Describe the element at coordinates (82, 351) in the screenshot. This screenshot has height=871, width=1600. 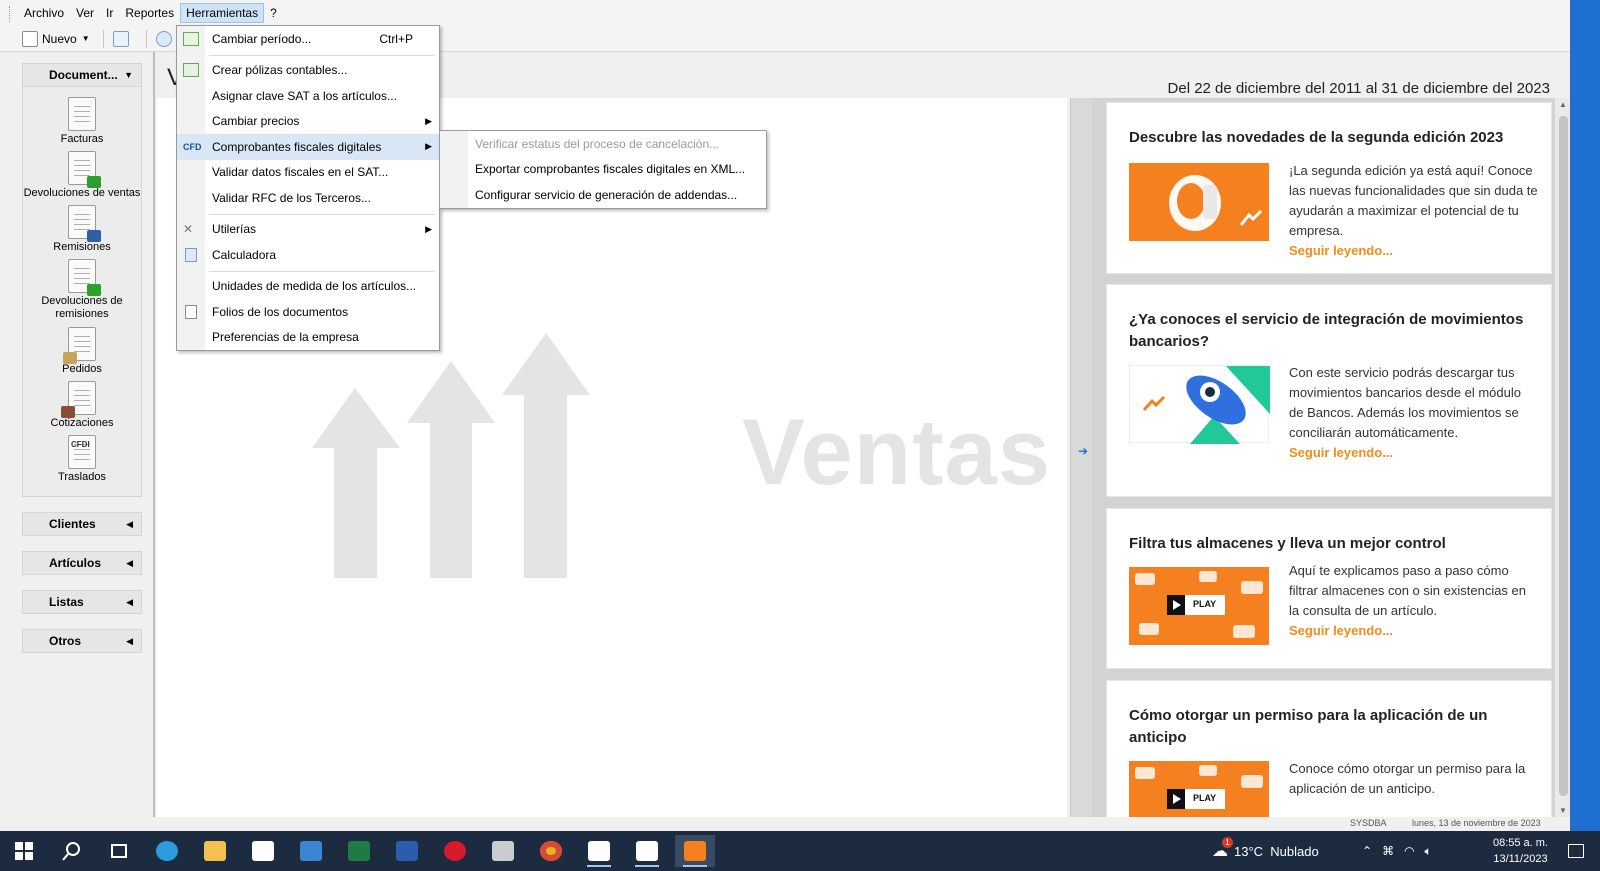
I see `nav-item-pedidos: Pedidos` at that location.